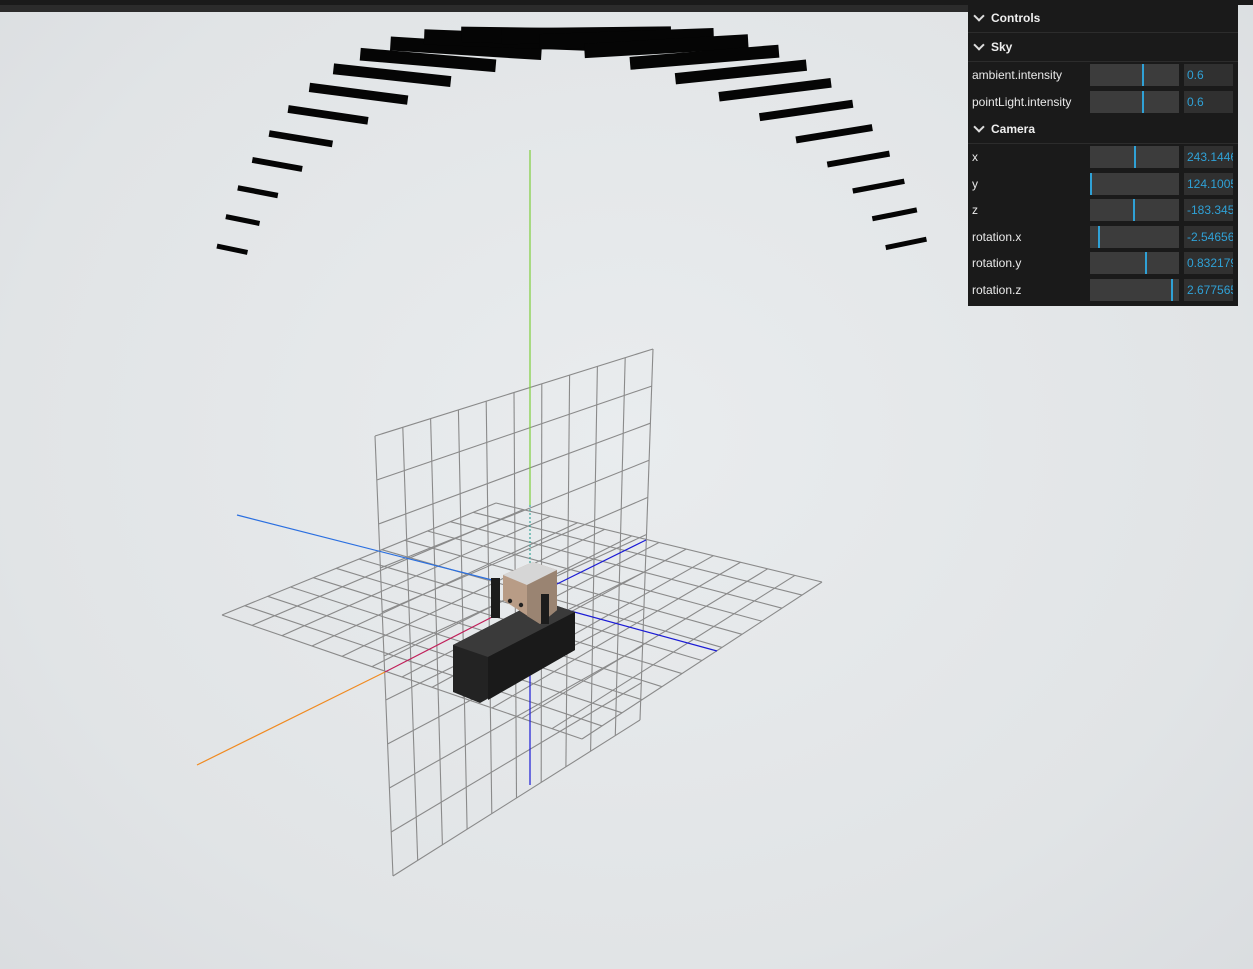  I want to click on control-value-input: 124.1005, so click(1208, 183).